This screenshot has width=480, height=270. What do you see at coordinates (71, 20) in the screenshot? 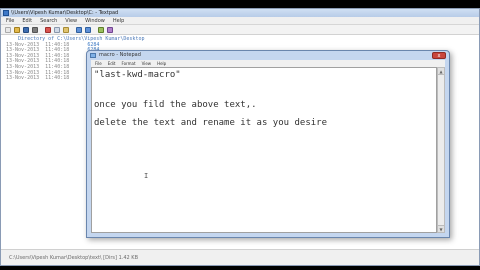
I see `menu-view: View` at bounding box center [71, 20].